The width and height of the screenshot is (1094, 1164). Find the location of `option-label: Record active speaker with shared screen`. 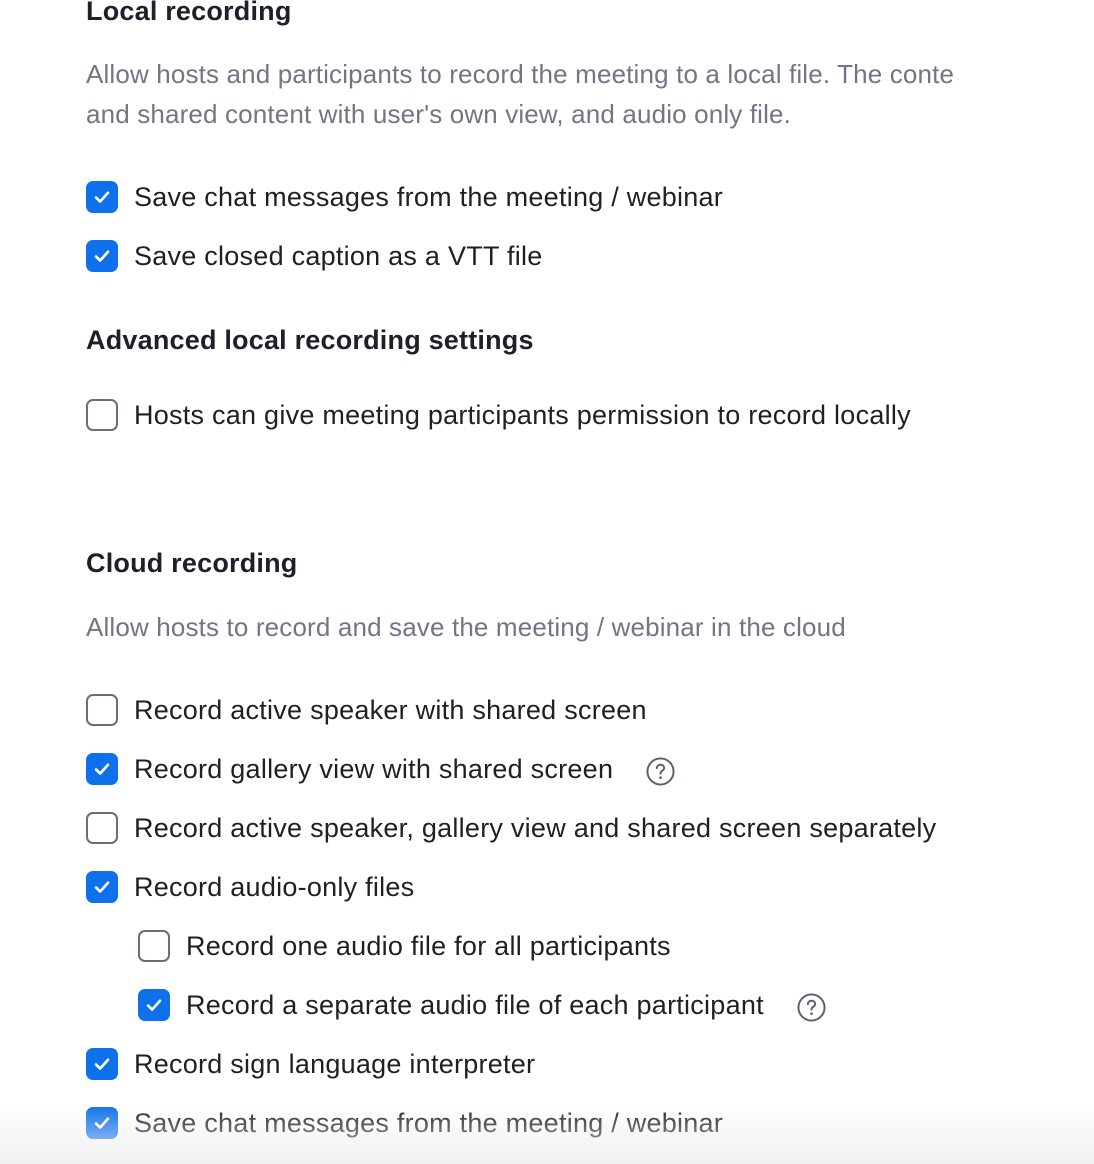

option-label: Record active speaker with shared screen is located at coordinates (390, 709).